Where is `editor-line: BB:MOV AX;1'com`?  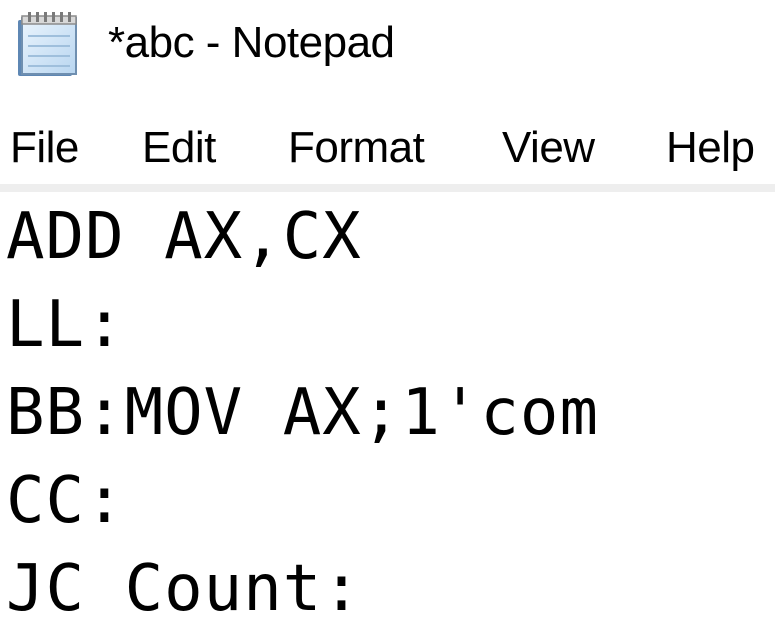
editor-line: BB:MOV AX;1'com is located at coordinates (302, 413).